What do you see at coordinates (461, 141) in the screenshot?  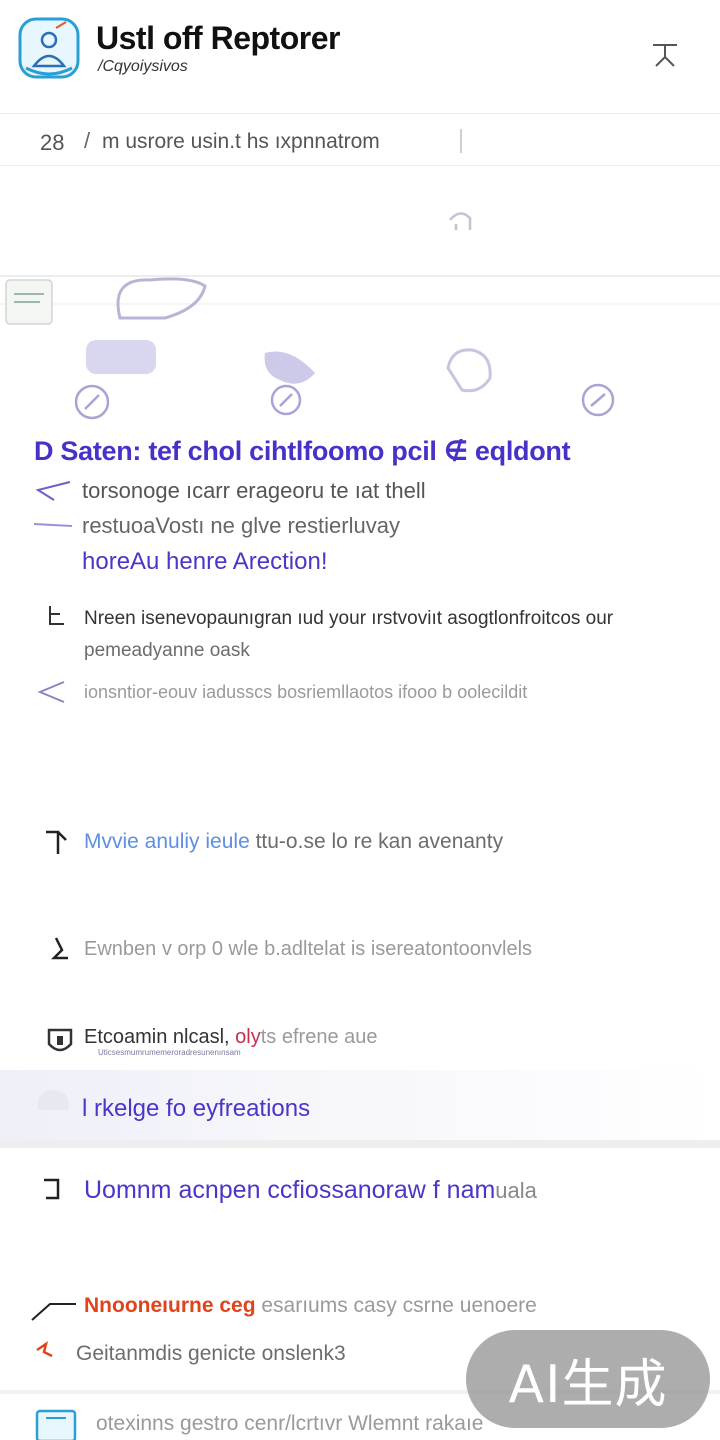 I see `text-cursor` at bounding box center [461, 141].